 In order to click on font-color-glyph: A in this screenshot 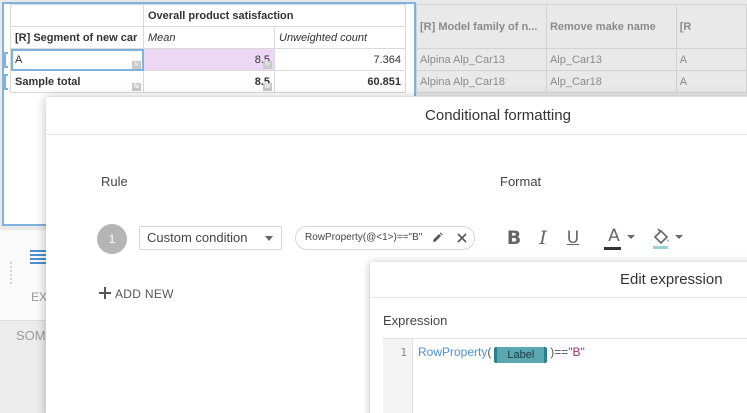, I will do `click(614, 236)`.